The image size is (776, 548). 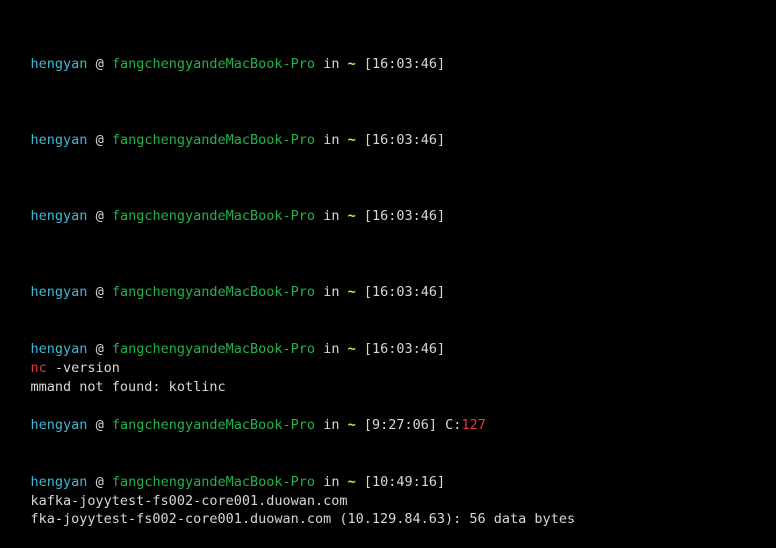 What do you see at coordinates (404, 482) in the screenshot?
I see `prompt-time: [10:49:16]` at bounding box center [404, 482].